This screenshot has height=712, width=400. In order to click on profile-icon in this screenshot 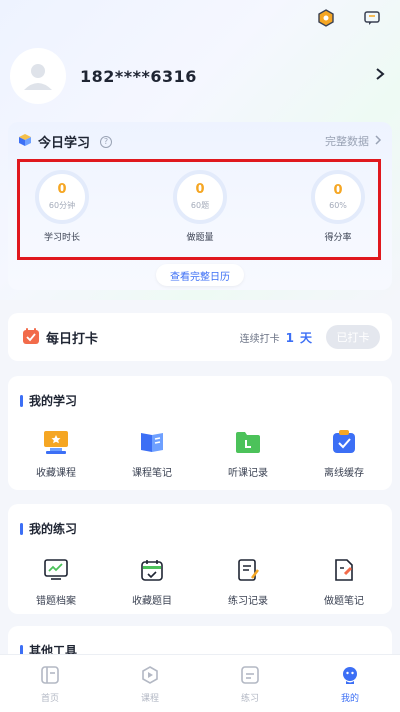, I will do `click(350, 675)`.